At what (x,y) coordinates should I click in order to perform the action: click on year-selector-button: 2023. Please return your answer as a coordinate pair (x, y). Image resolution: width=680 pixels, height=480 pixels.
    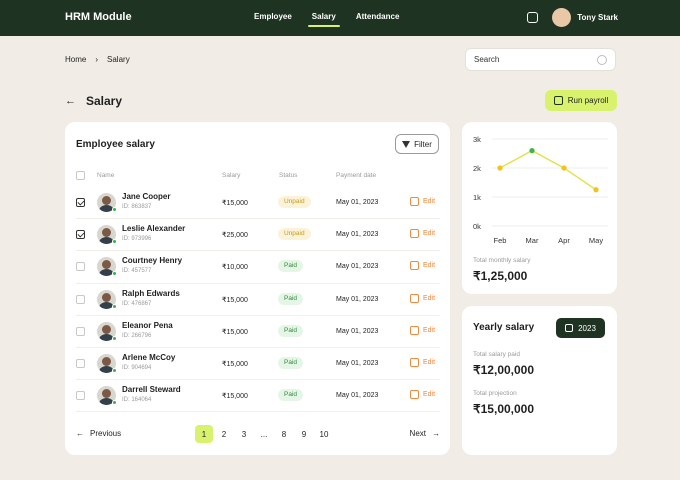
    Looking at the image, I should click on (580, 328).